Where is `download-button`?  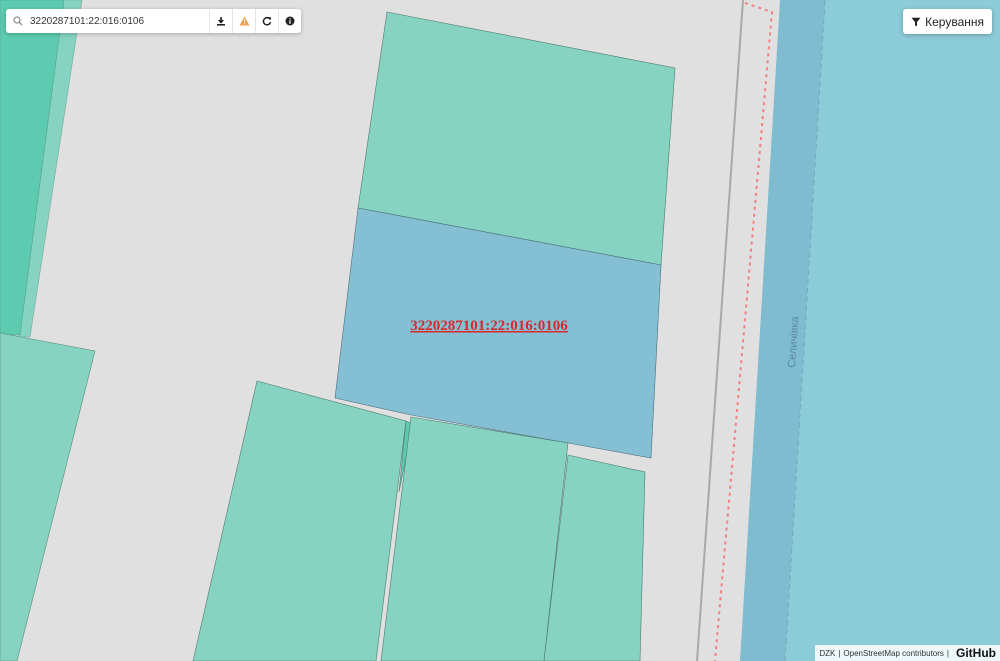 download-button is located at coordinates (220, 21).